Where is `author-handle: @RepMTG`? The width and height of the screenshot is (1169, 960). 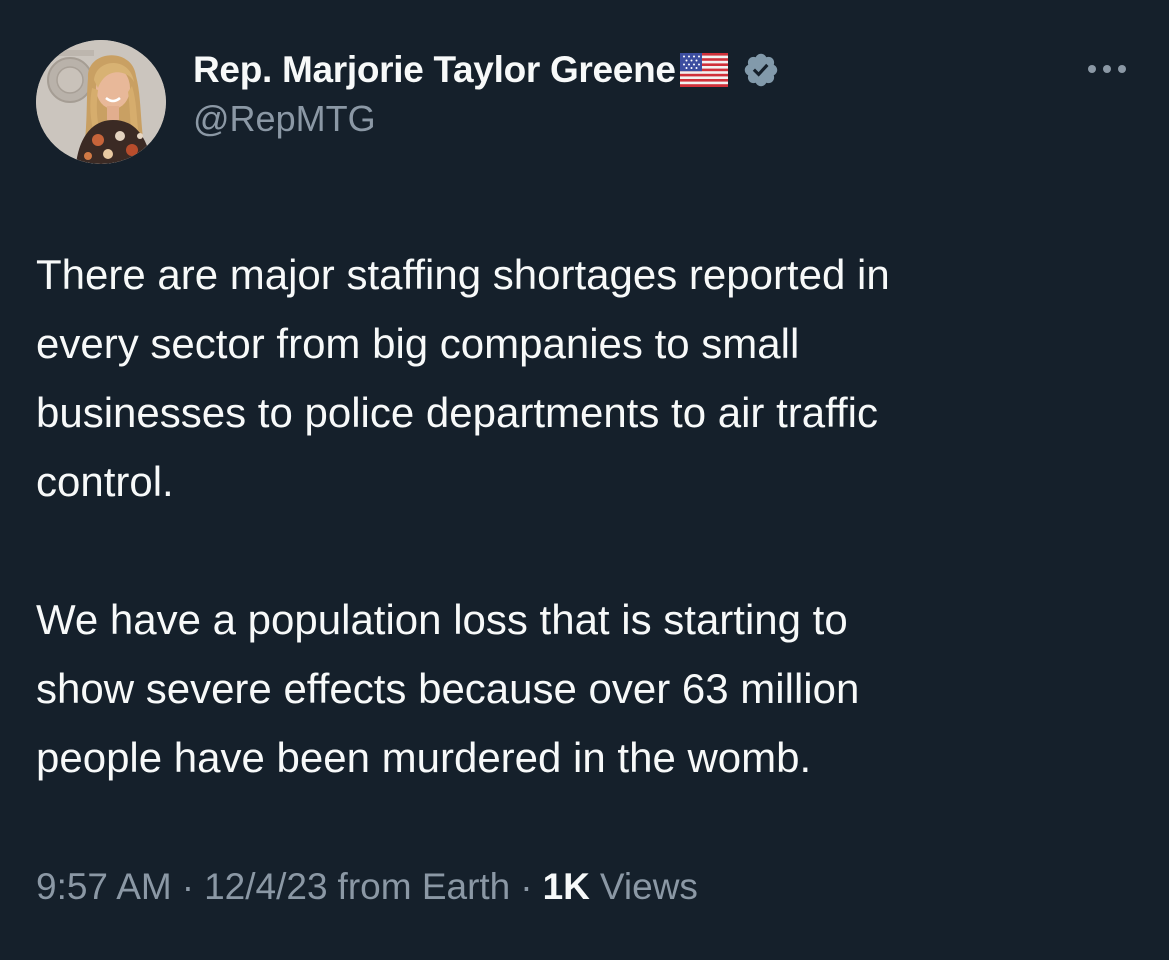 author-handle: @RepMTG is located at coordinates (486, 119).